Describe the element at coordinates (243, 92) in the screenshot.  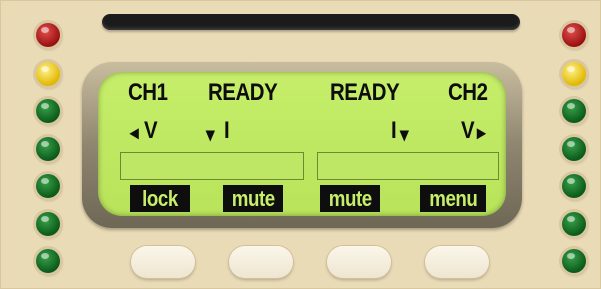
I see `ch1-status: READY` at that location.